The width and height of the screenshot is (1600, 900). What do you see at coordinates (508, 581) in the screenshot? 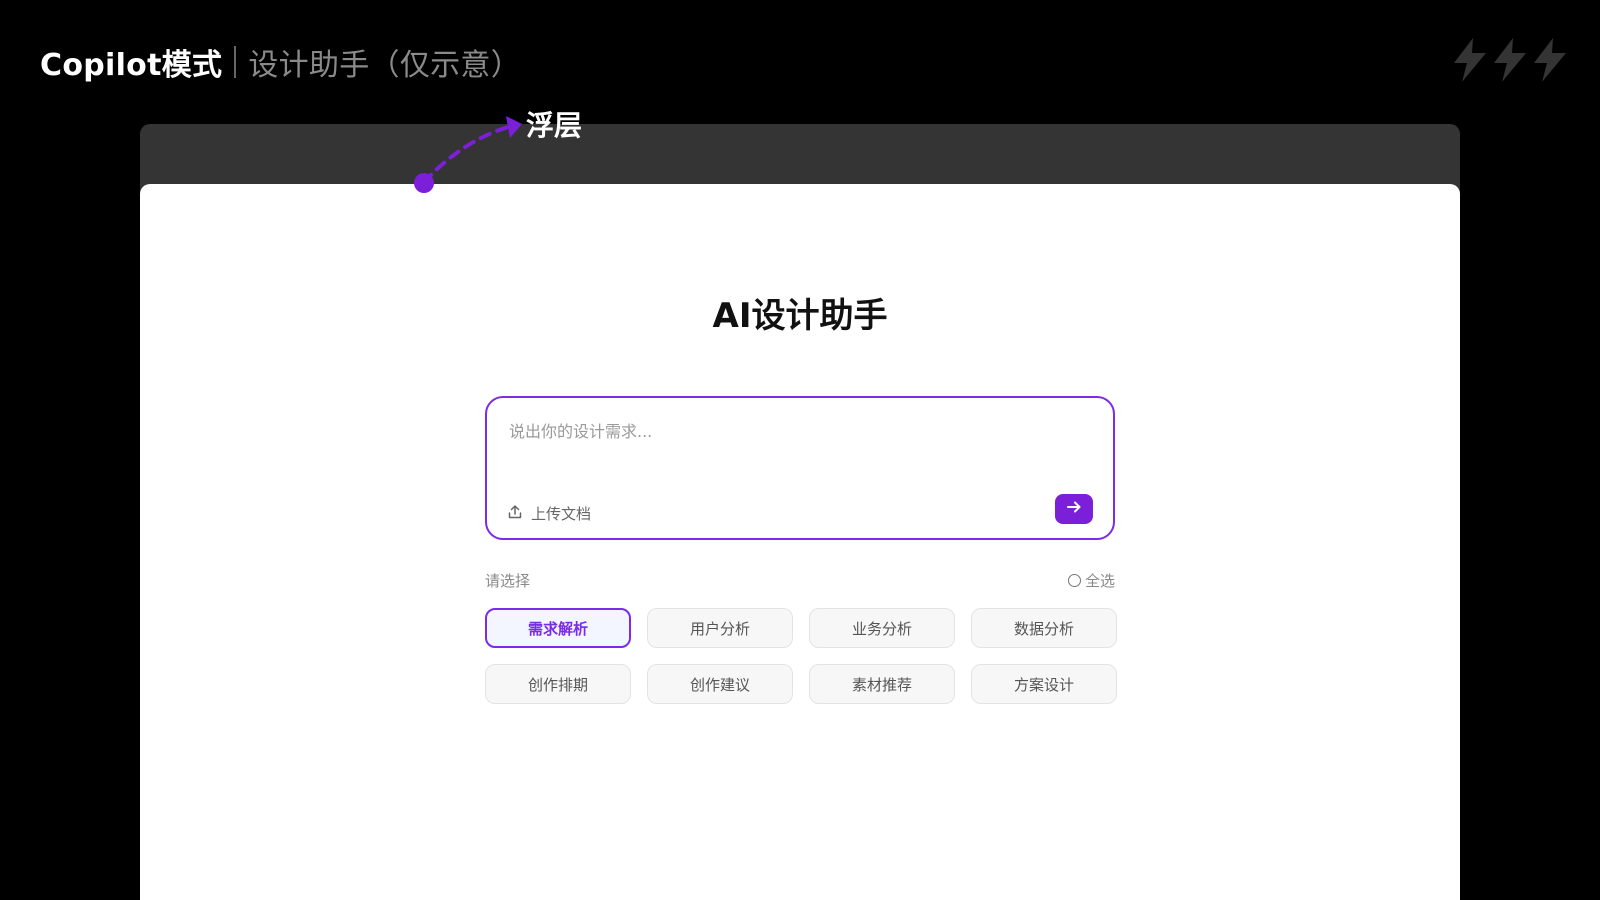
I see `select-prompt: 请选择` at bounding box center [508, 581].